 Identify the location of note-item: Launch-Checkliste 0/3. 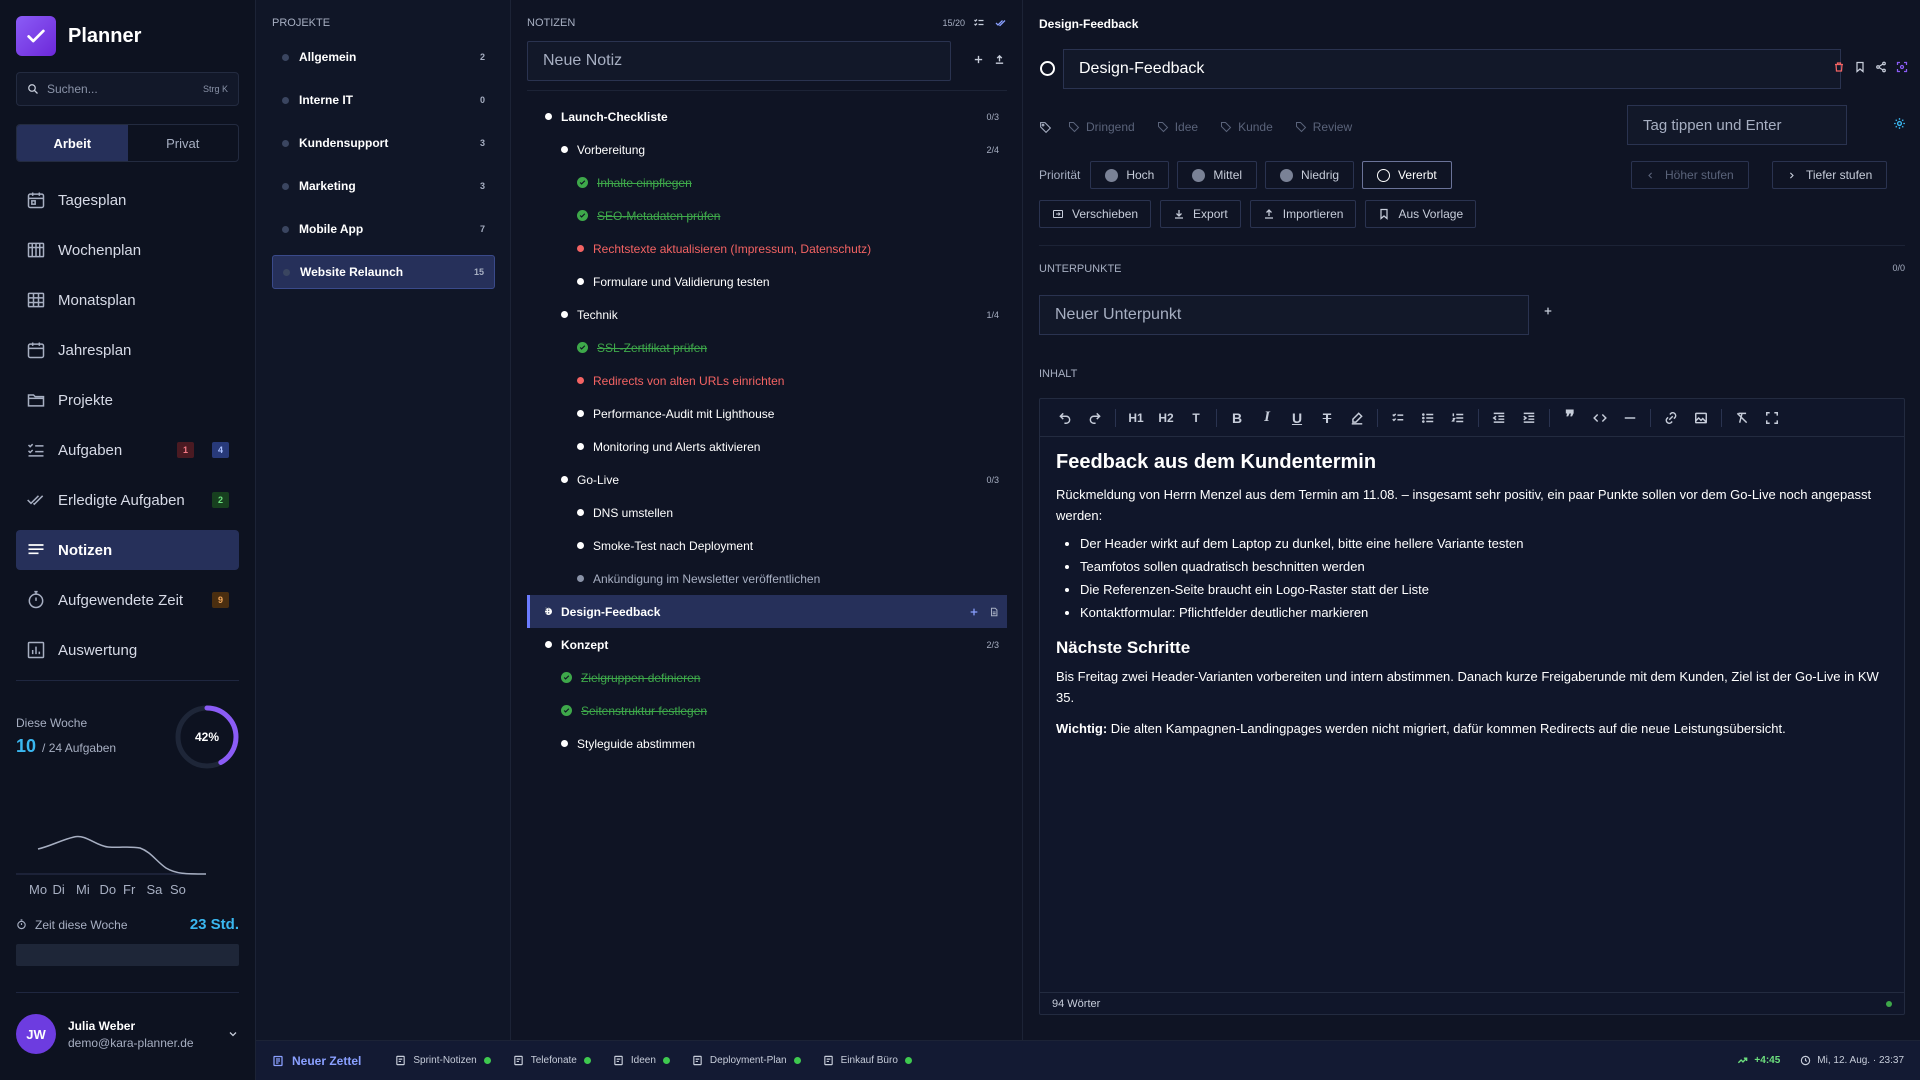
(767, 116).